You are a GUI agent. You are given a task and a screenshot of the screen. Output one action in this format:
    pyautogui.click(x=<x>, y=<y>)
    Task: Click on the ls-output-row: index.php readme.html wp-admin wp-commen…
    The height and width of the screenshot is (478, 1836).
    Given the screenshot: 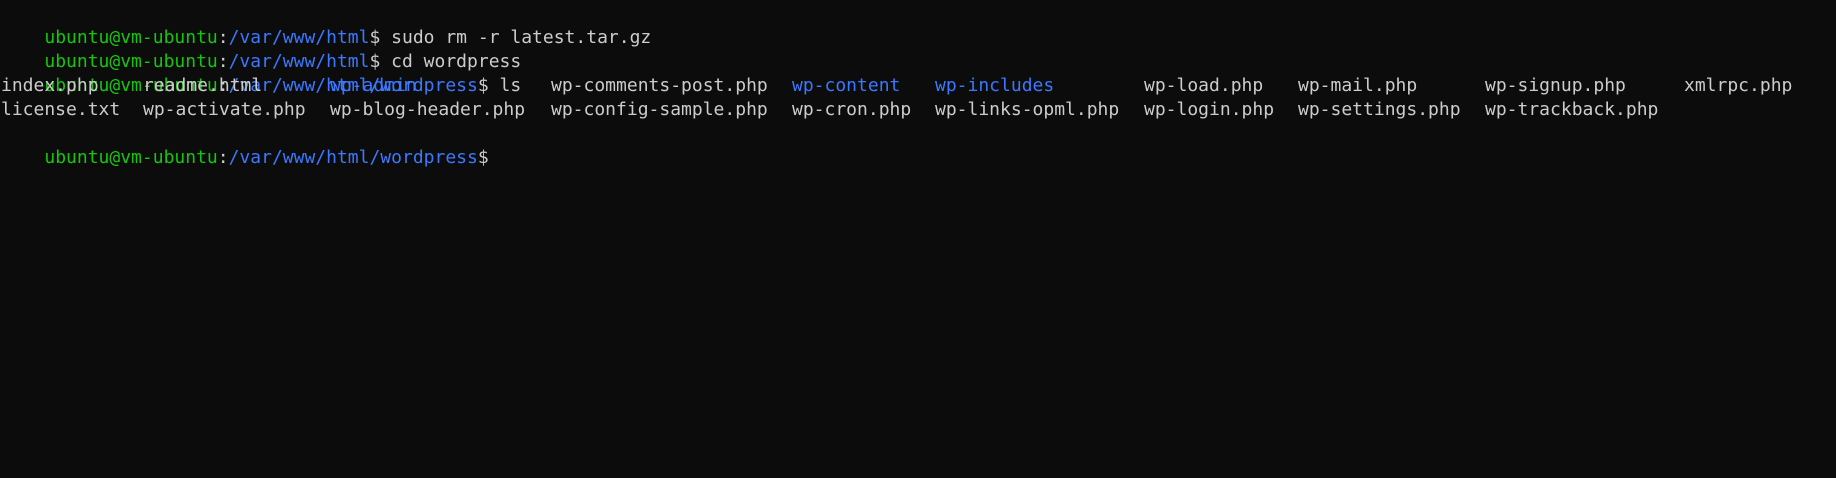 What is the action you would take?
    pyautogui.click(x=918, y=86)
    